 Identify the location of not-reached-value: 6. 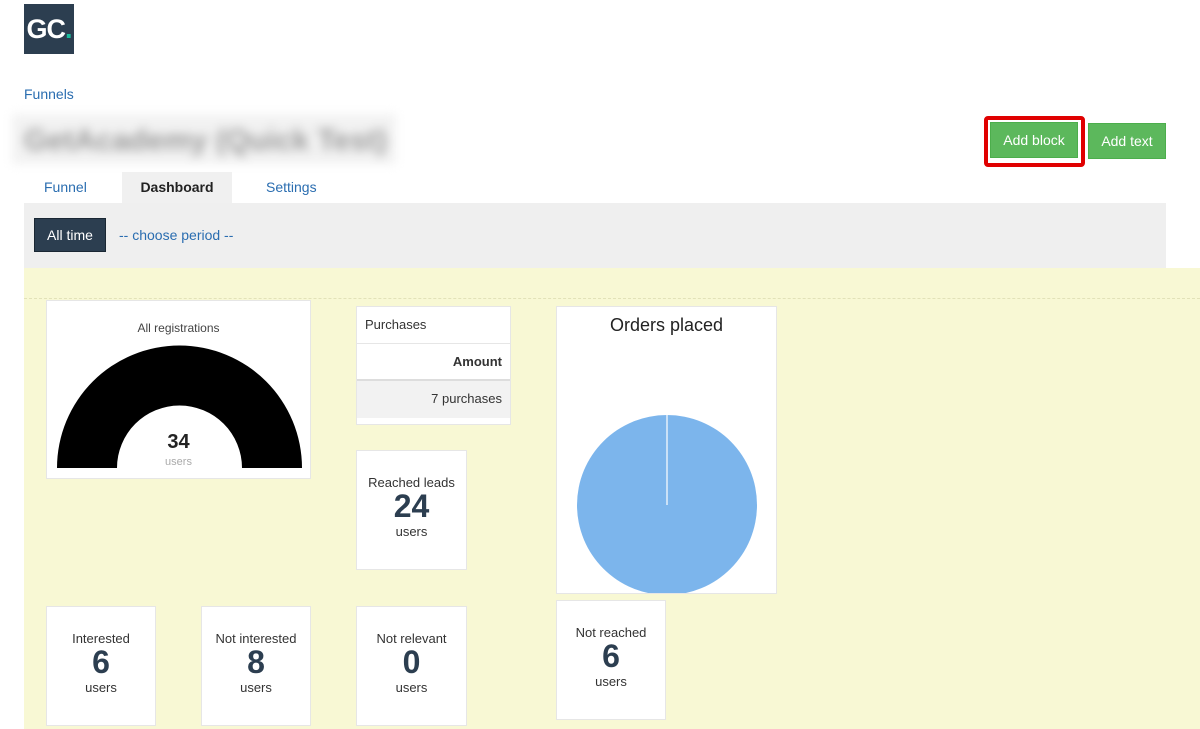
(611, 656).